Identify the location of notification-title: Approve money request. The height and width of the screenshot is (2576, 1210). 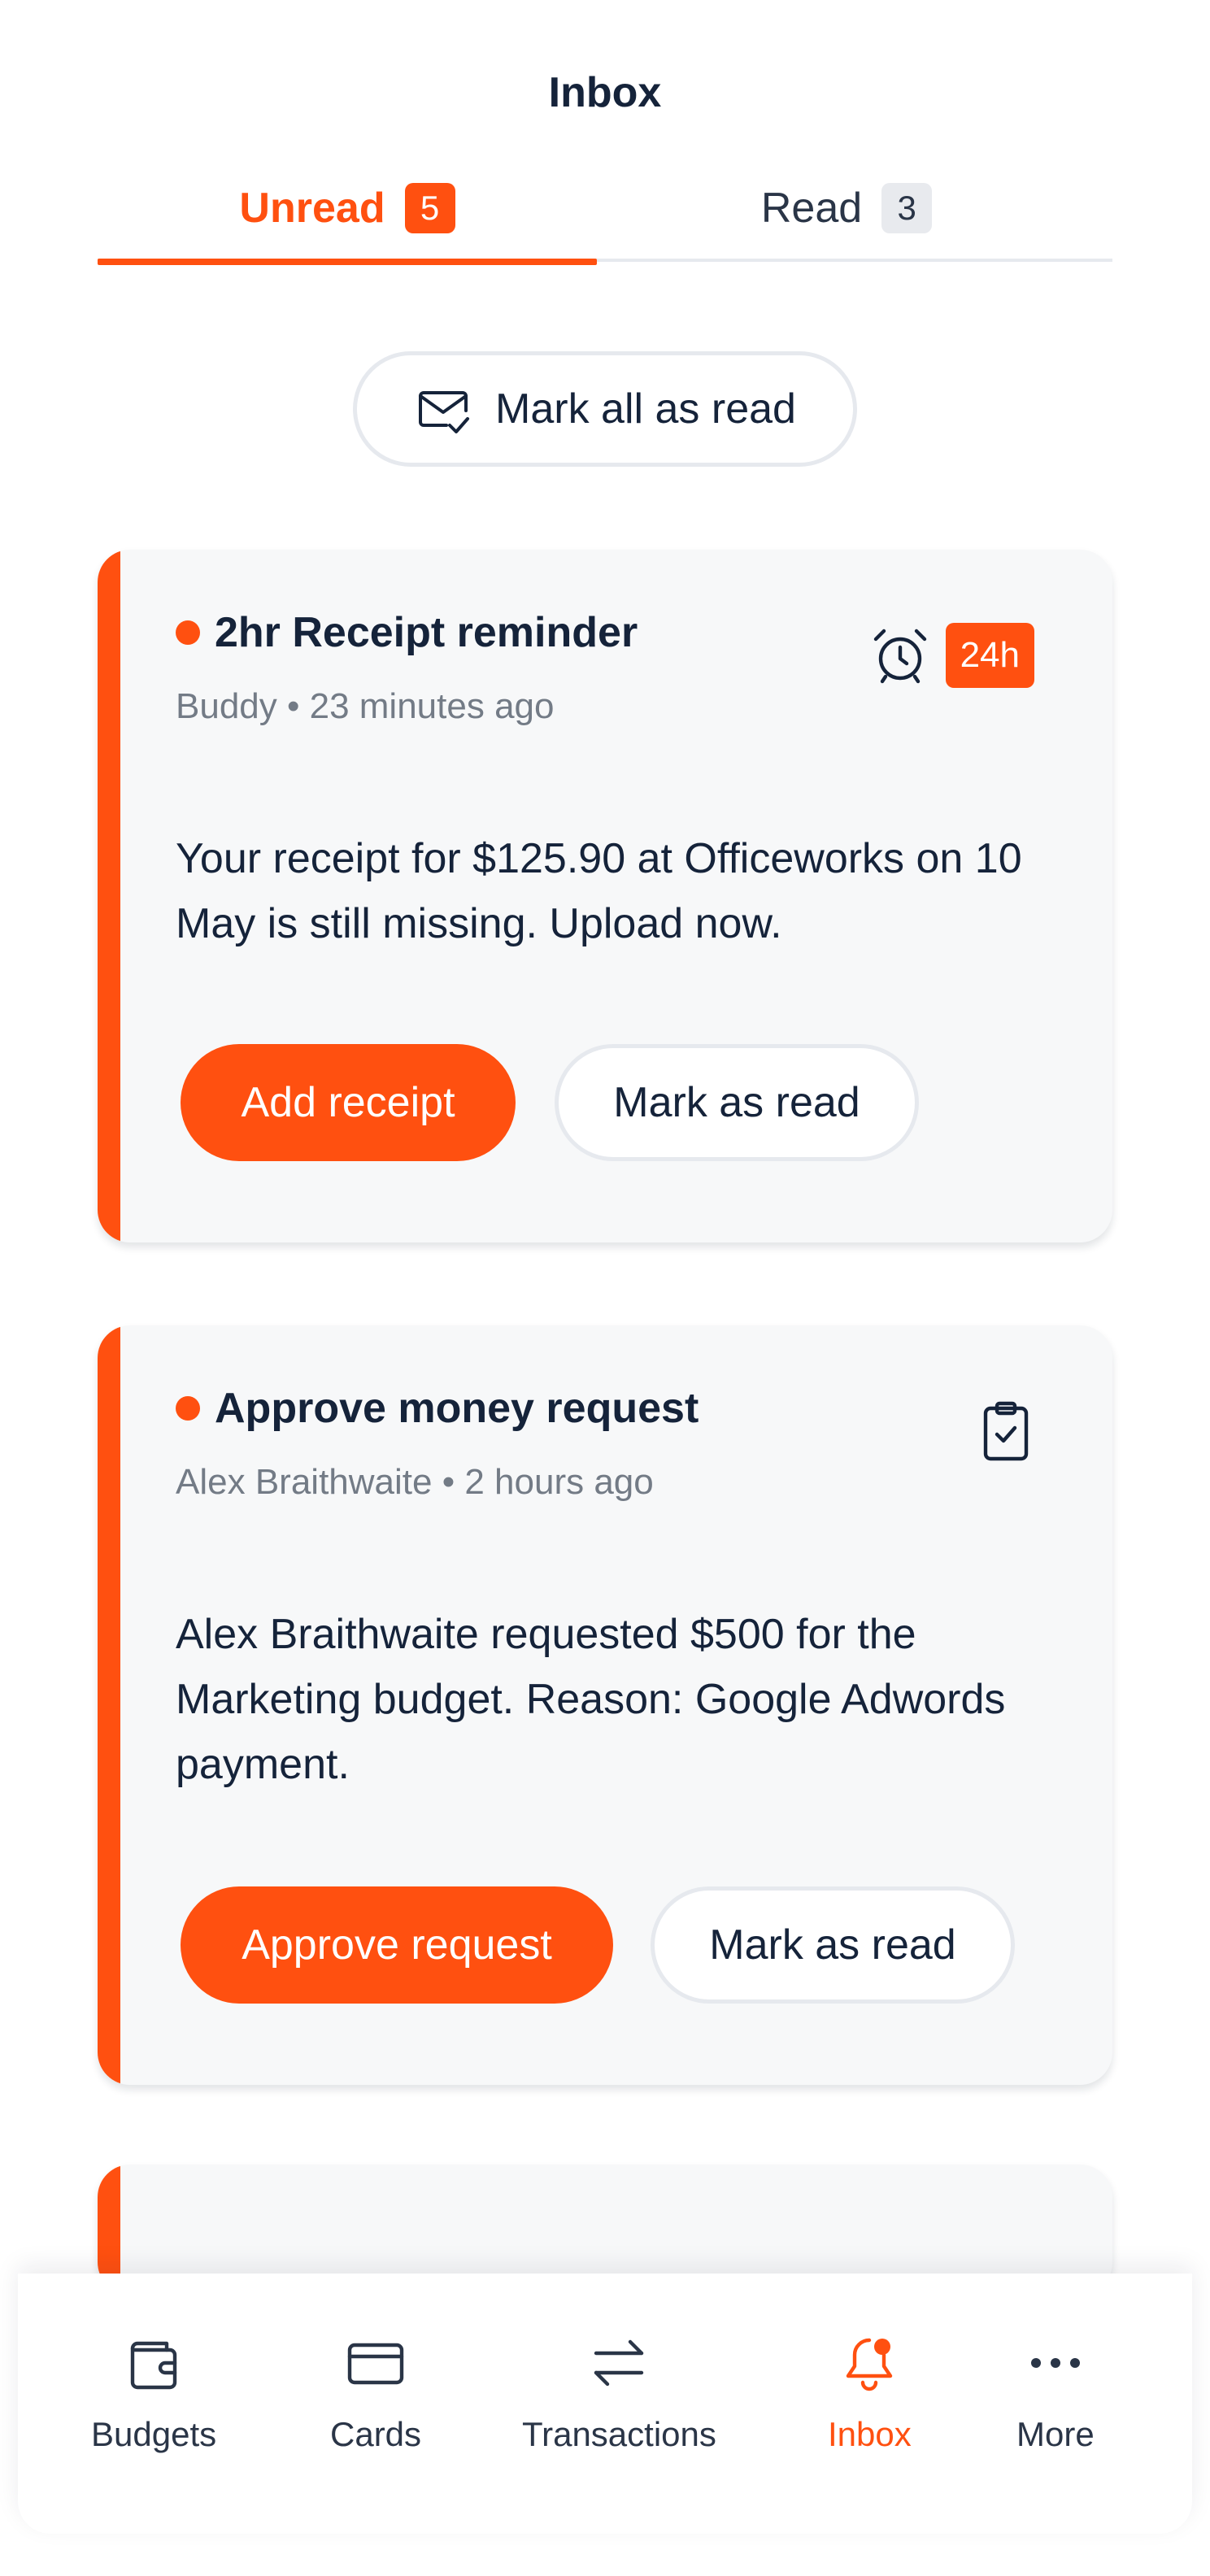
(457, 1408).